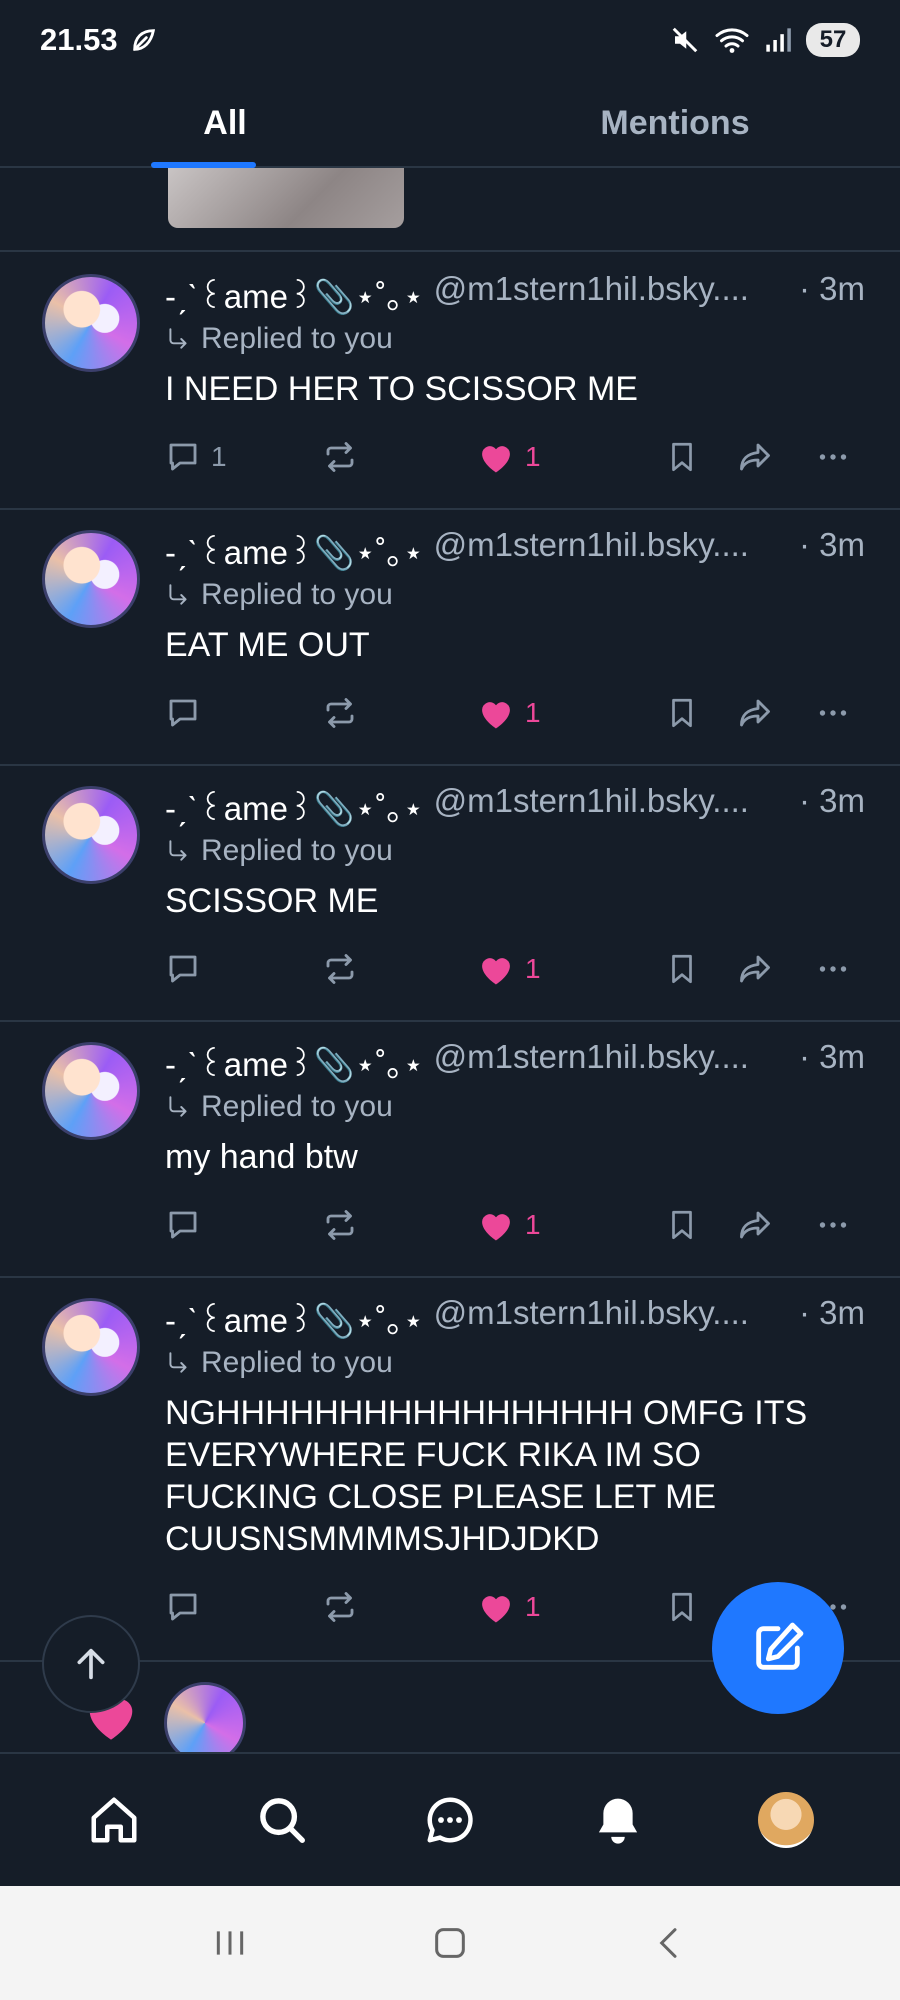  What do you see at coordinates (765, 40) in the screenshot?
I see `status-right: 57` at bounding box center [765, 40].